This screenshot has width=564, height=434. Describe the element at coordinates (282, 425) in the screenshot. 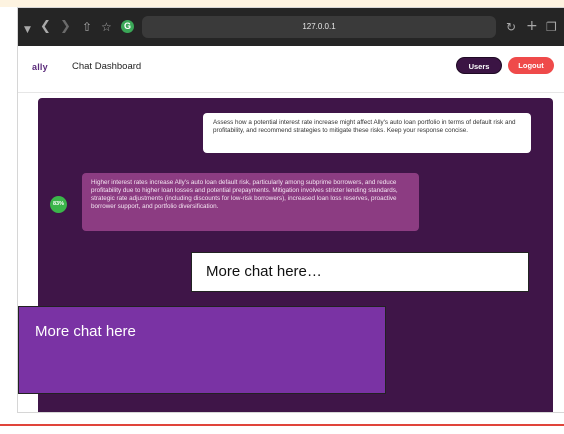

I see `bottom-divider` at that location.